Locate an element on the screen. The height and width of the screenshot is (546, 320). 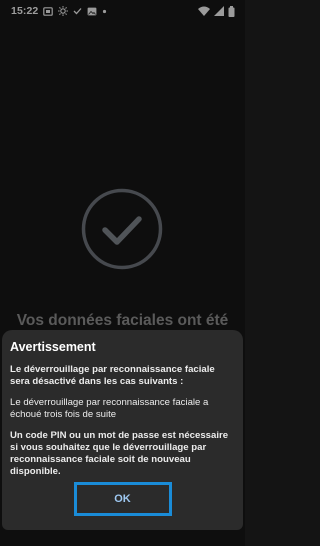
dialog-title: Avertissement is located at coordinates (53, 347).